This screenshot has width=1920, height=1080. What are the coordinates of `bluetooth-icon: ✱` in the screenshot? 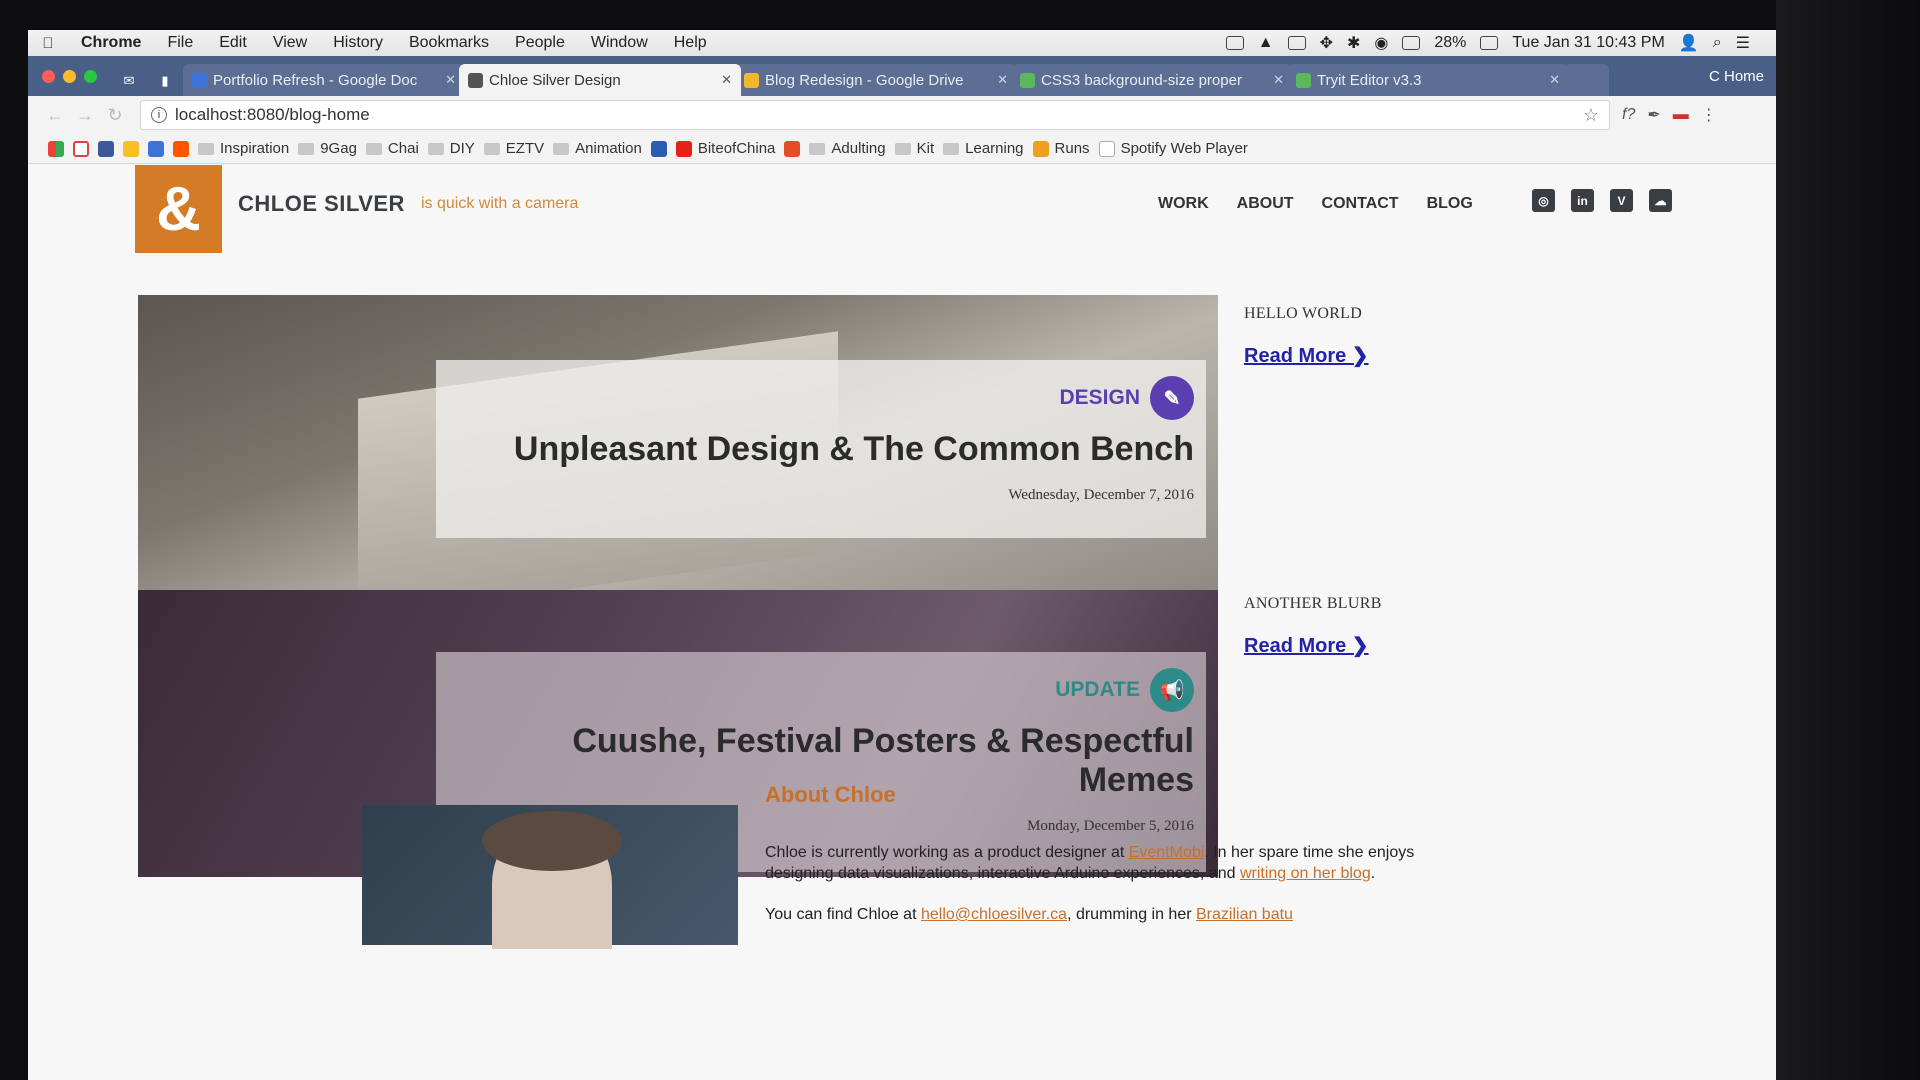 It's located at (1353, 43).